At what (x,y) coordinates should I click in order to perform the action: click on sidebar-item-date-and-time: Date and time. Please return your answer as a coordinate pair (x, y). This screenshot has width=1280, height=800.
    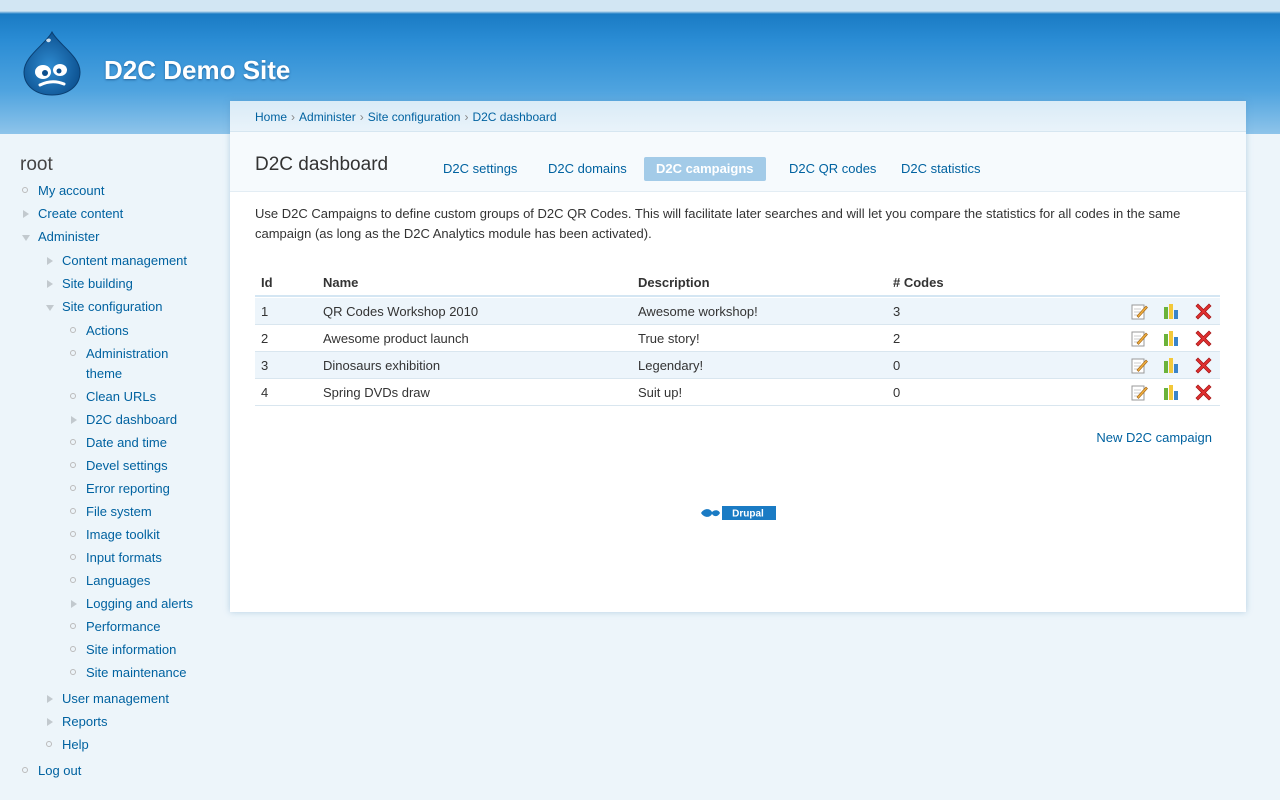
    Looking at the image, I should click on (126, 443).